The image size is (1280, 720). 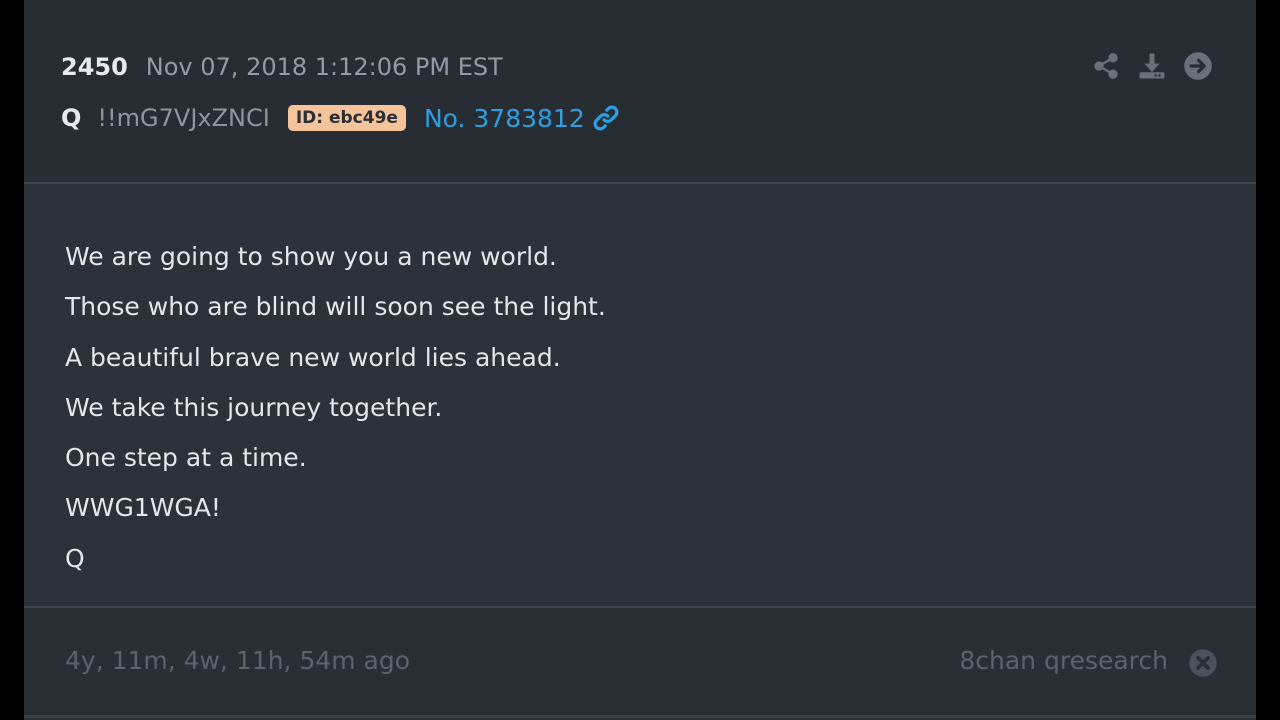 What do you see at coordinates (504, 118) in the screenshot?
I see `post-link: No. 3783812` at bounding box center [504, 118].